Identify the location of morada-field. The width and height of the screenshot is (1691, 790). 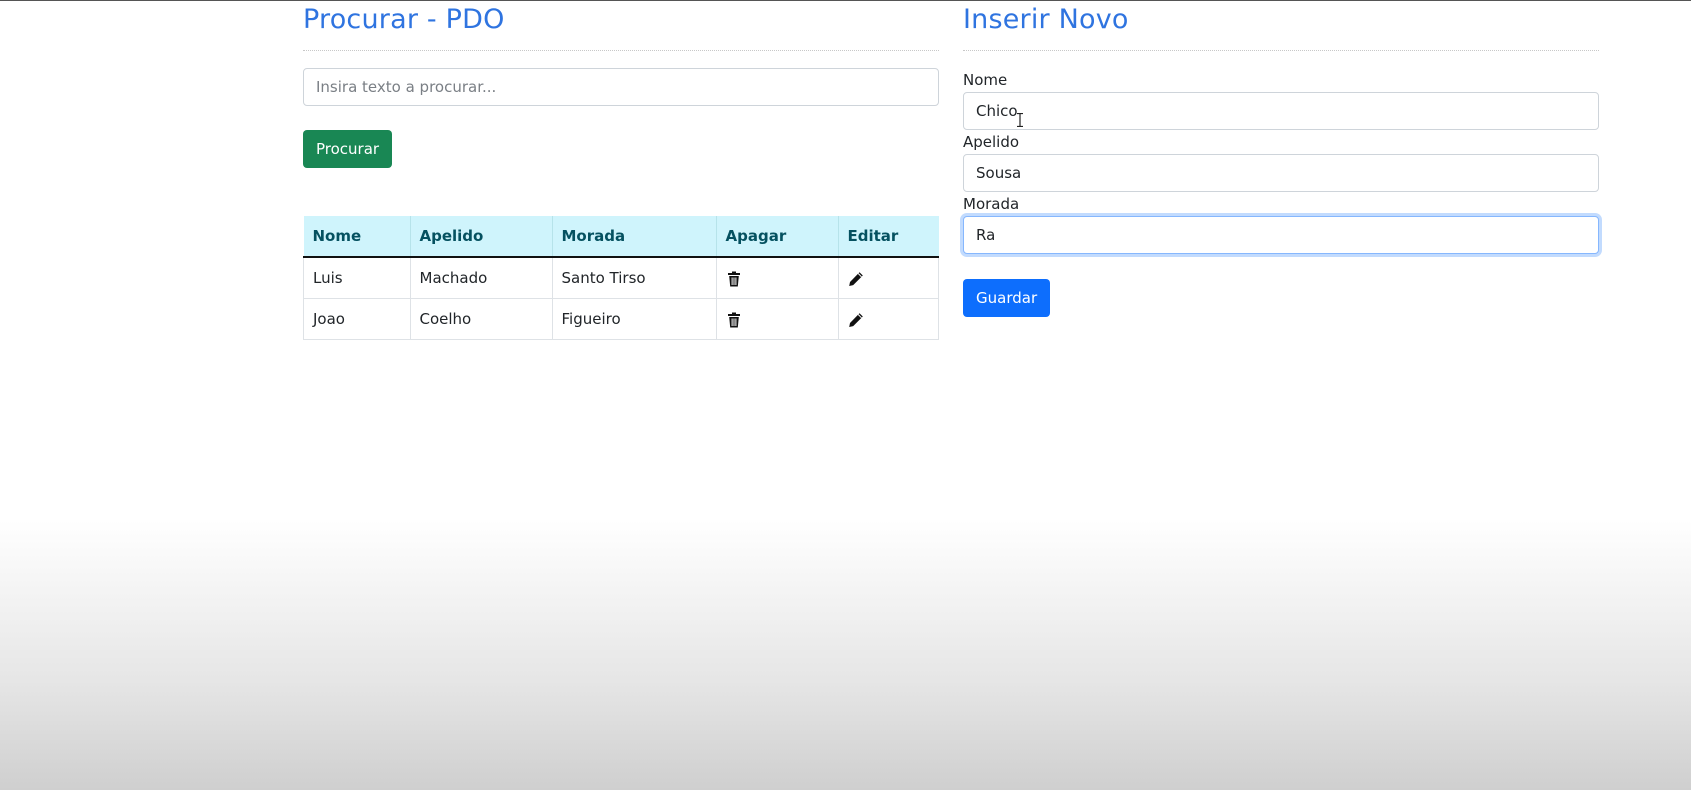
(1281, 235).